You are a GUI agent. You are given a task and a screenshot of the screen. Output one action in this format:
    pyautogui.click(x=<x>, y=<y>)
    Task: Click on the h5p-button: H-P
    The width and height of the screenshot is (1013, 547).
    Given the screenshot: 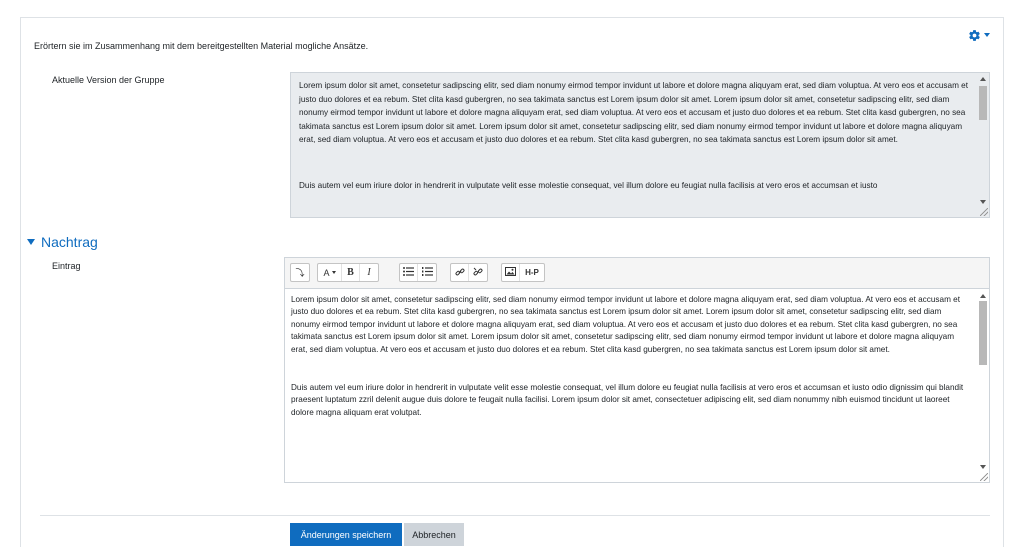 What is the action you would take?
    pyautogui.click(x=532, y=272)
    